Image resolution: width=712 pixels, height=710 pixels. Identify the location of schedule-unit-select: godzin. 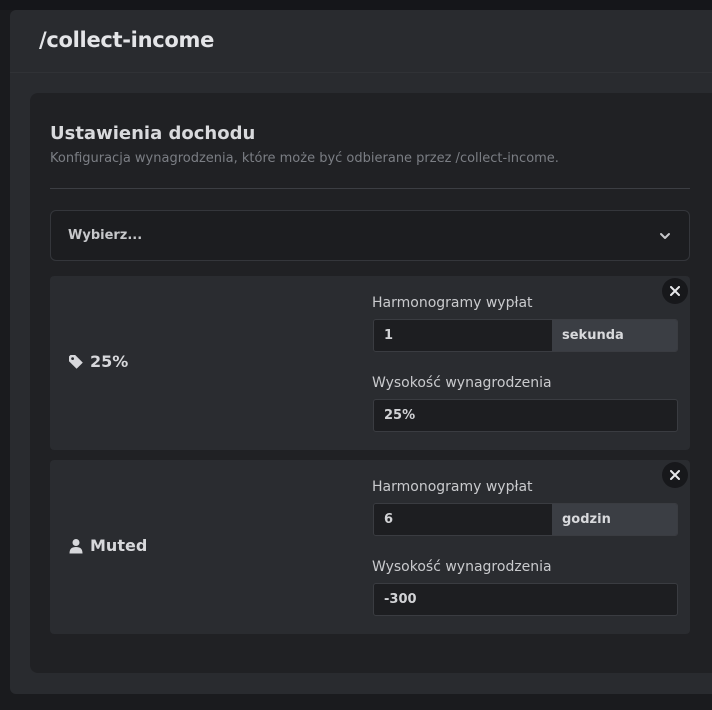
(614, 519).